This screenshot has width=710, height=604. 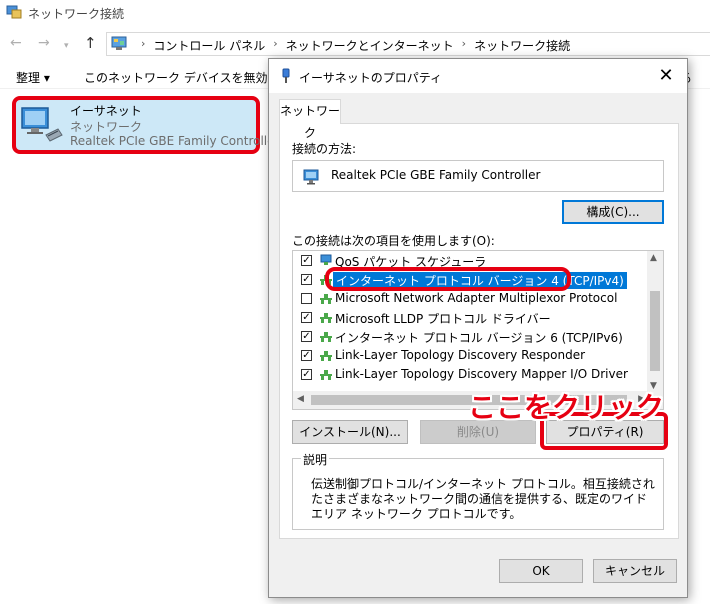 What do you see at coordinates (355, 13) in the screenshot?
I see `window-titlebar: ネットワーク接続` at bounding box center [355, 13].